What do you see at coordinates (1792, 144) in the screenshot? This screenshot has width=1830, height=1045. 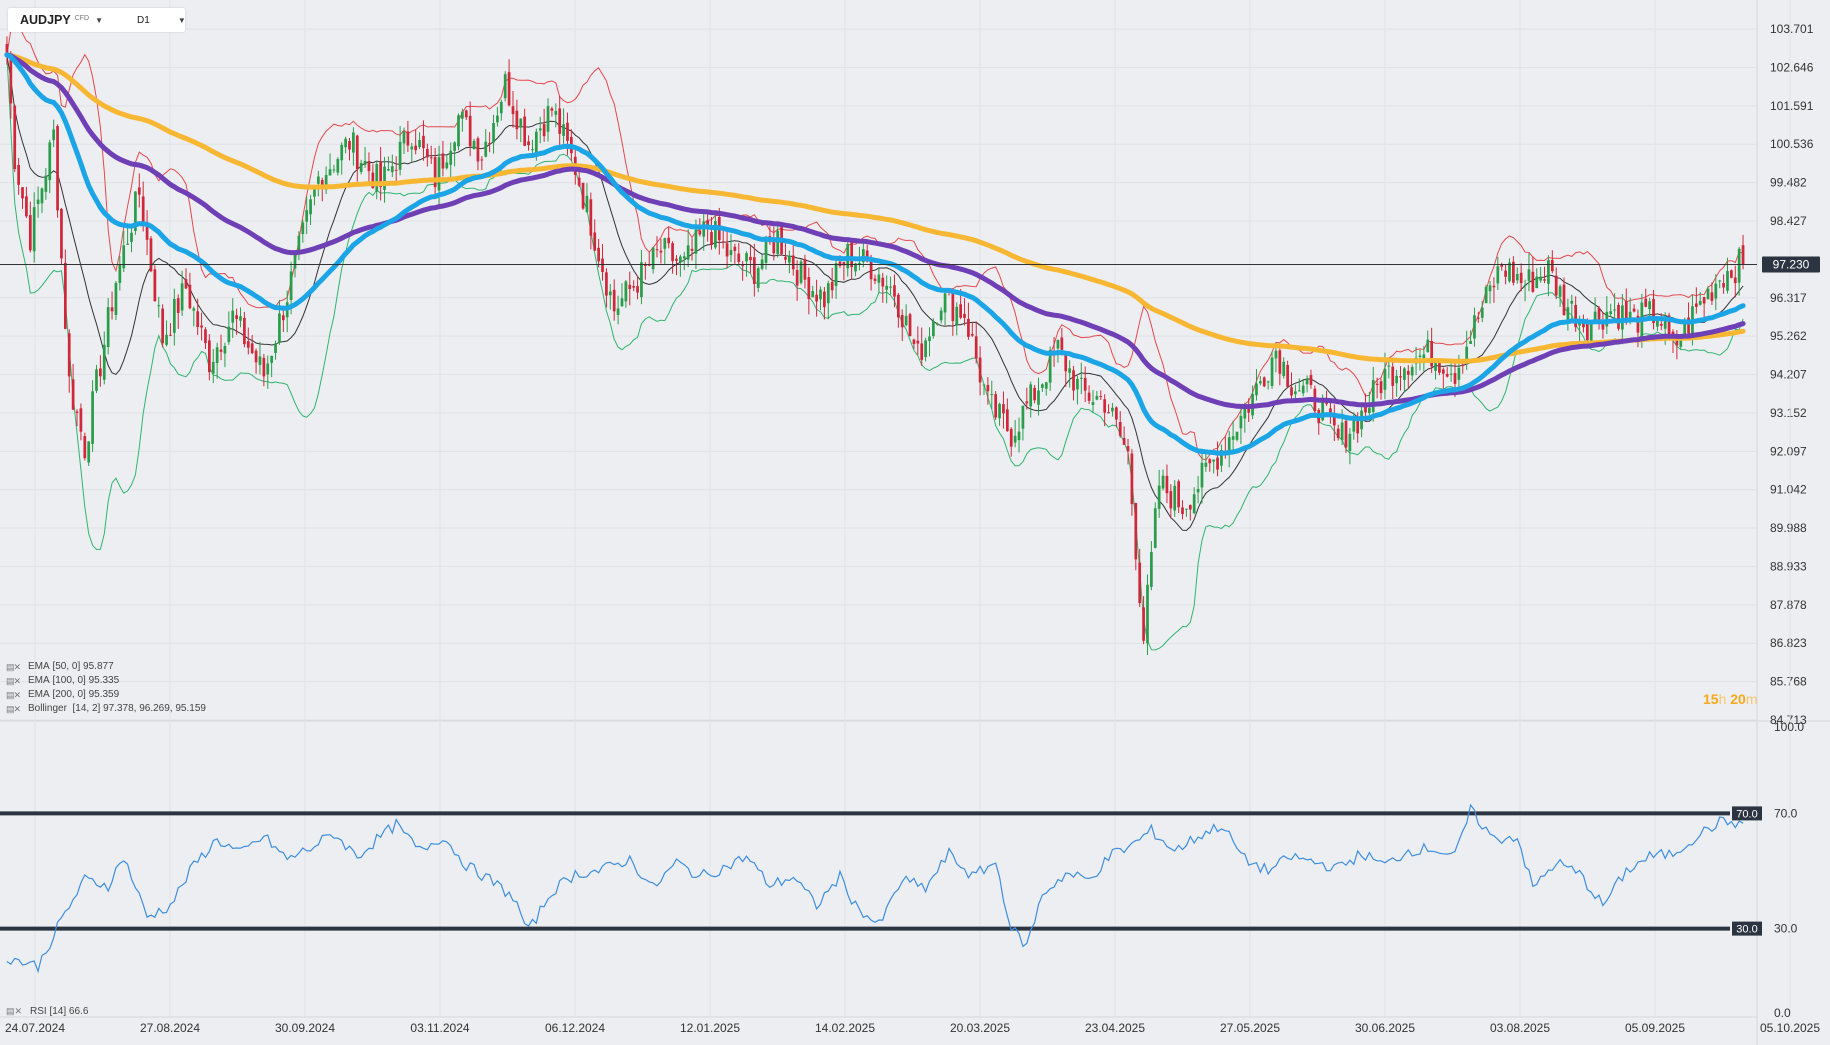 I see `price-axis-label: 100.536` at bounding box center [1792, 144].